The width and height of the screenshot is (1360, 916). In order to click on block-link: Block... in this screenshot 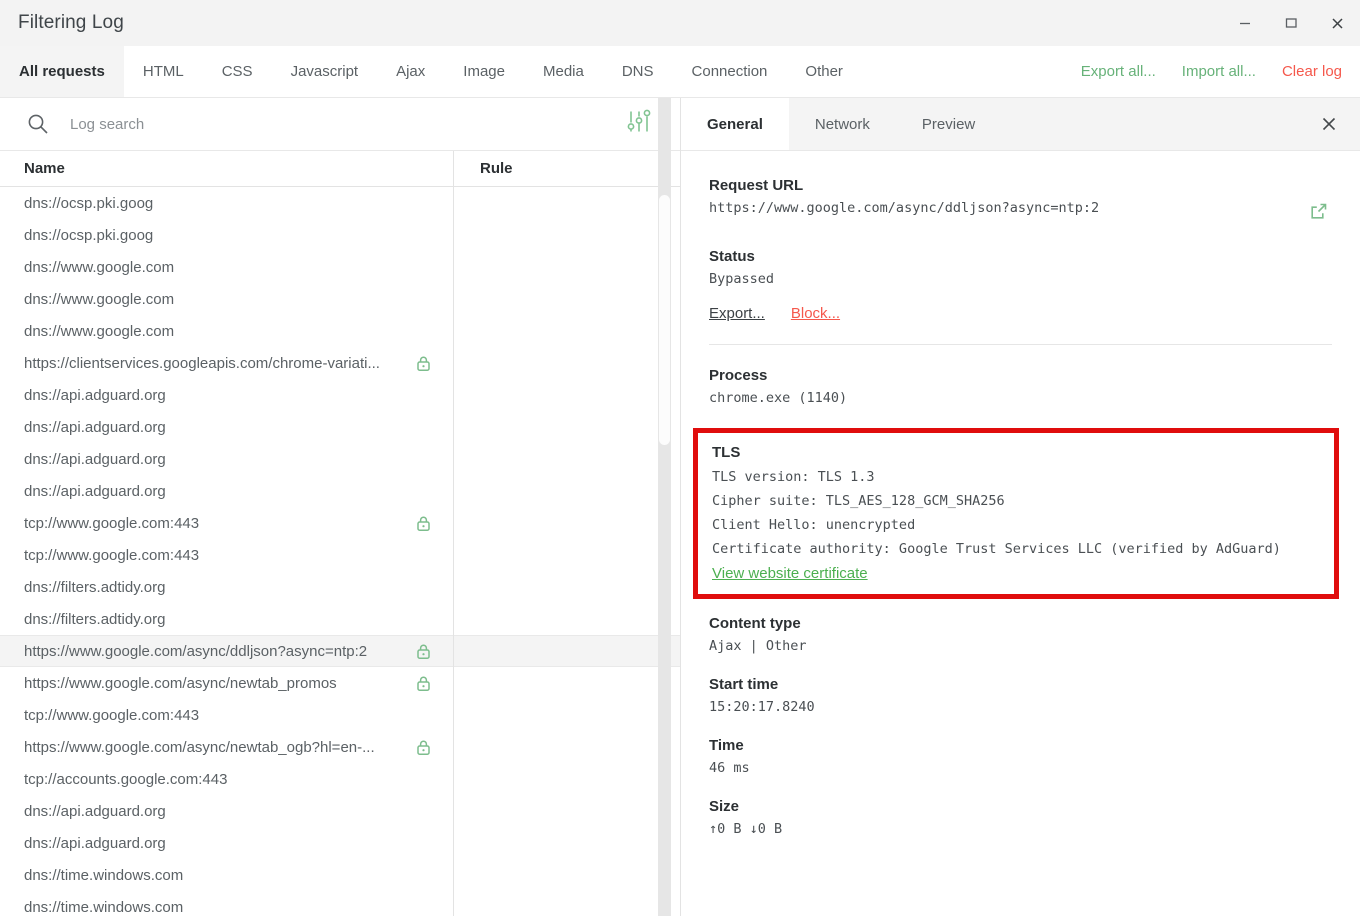, I will do `click(815, 313)`.